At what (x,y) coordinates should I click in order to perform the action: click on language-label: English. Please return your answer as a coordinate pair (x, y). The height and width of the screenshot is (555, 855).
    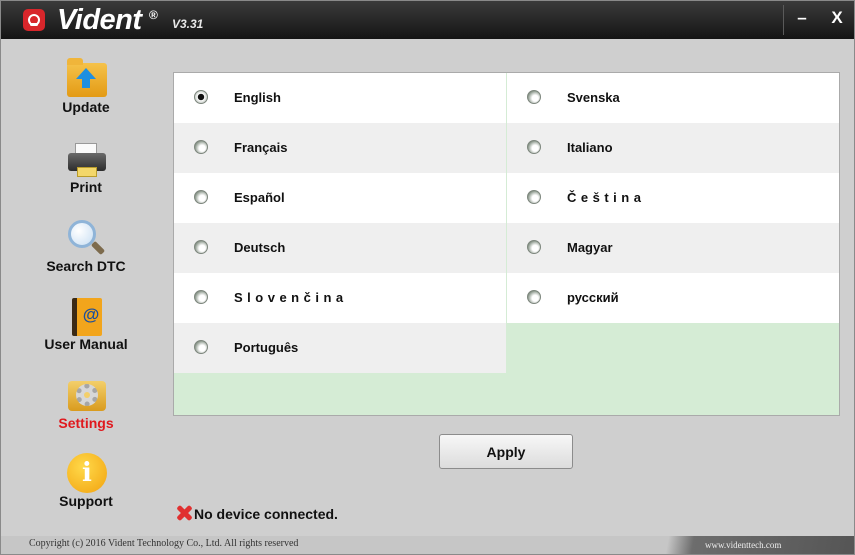
    Looking at the image, I should click on (257, 97).